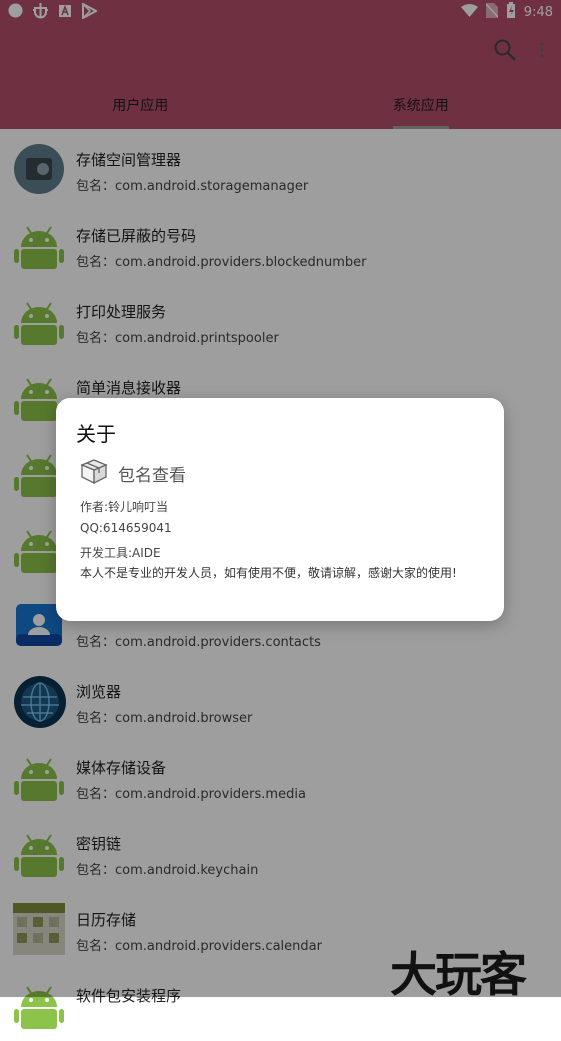 Image resolution: width=561 pixels, height=1041 pixels. I want to click on watermark-logo: 大玩客, so click(457, 970).